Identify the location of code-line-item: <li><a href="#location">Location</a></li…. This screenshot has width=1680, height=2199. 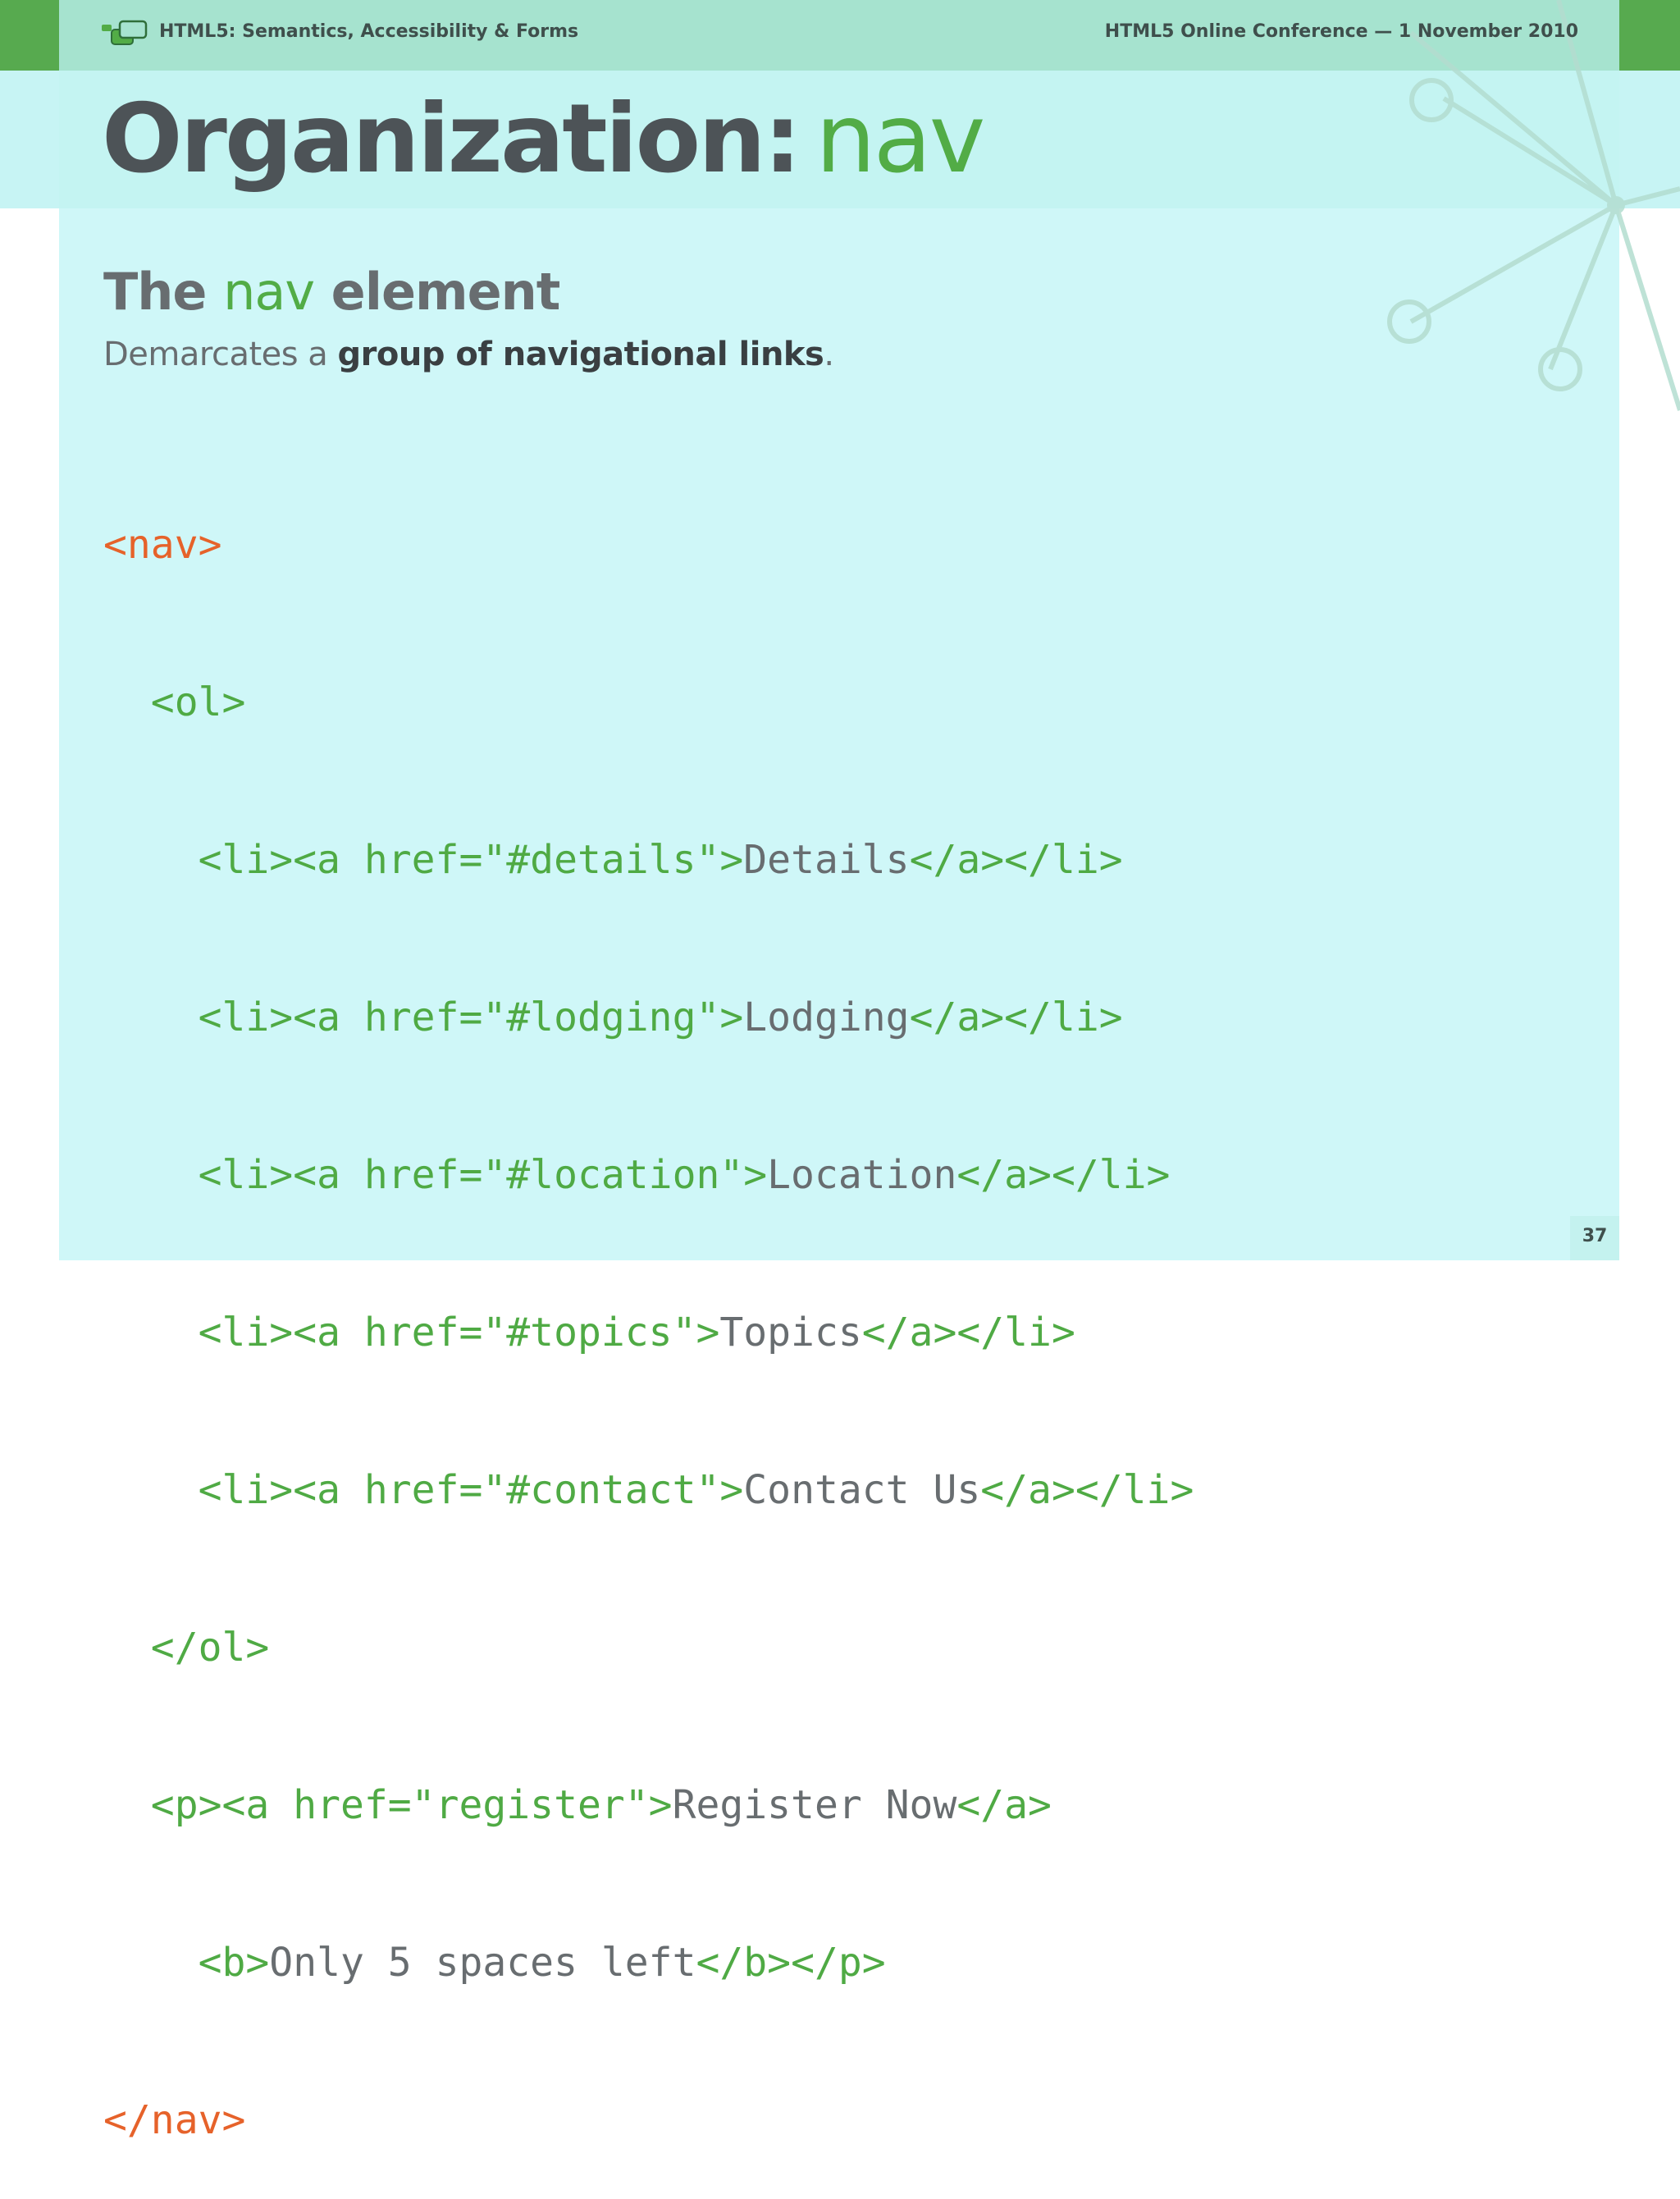
(685, 1175).